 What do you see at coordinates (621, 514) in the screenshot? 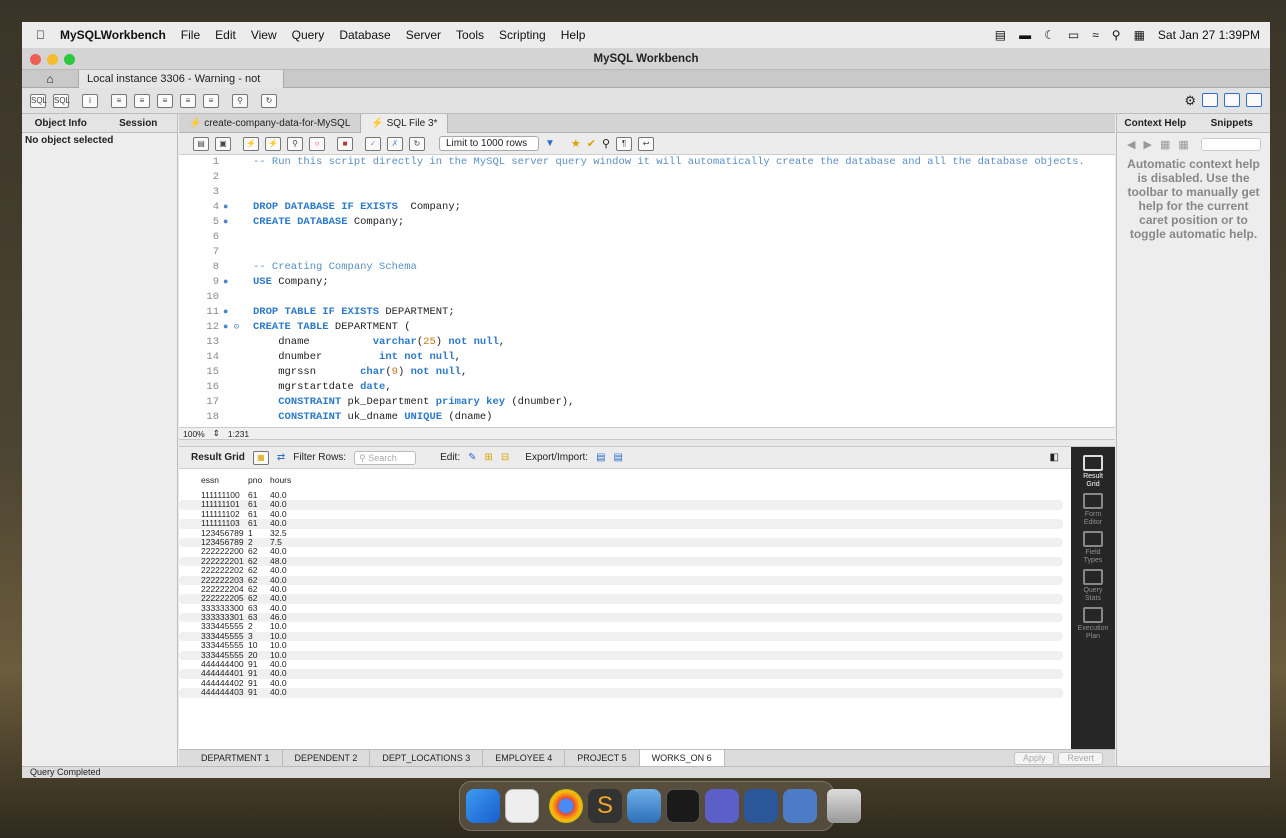
I see `table-row: 111111102 61 40.0` at bounding box center [621, 514].